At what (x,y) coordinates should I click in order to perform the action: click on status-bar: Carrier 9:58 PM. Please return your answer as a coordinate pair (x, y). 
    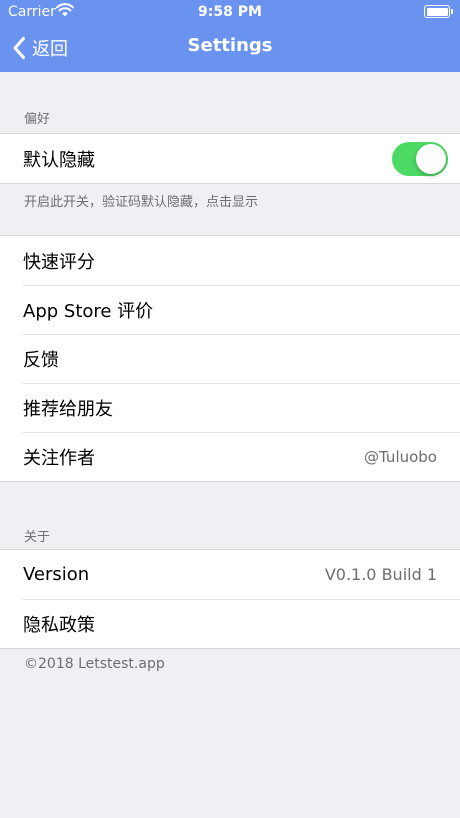
    Looking at the image, I should click on (230, 12).